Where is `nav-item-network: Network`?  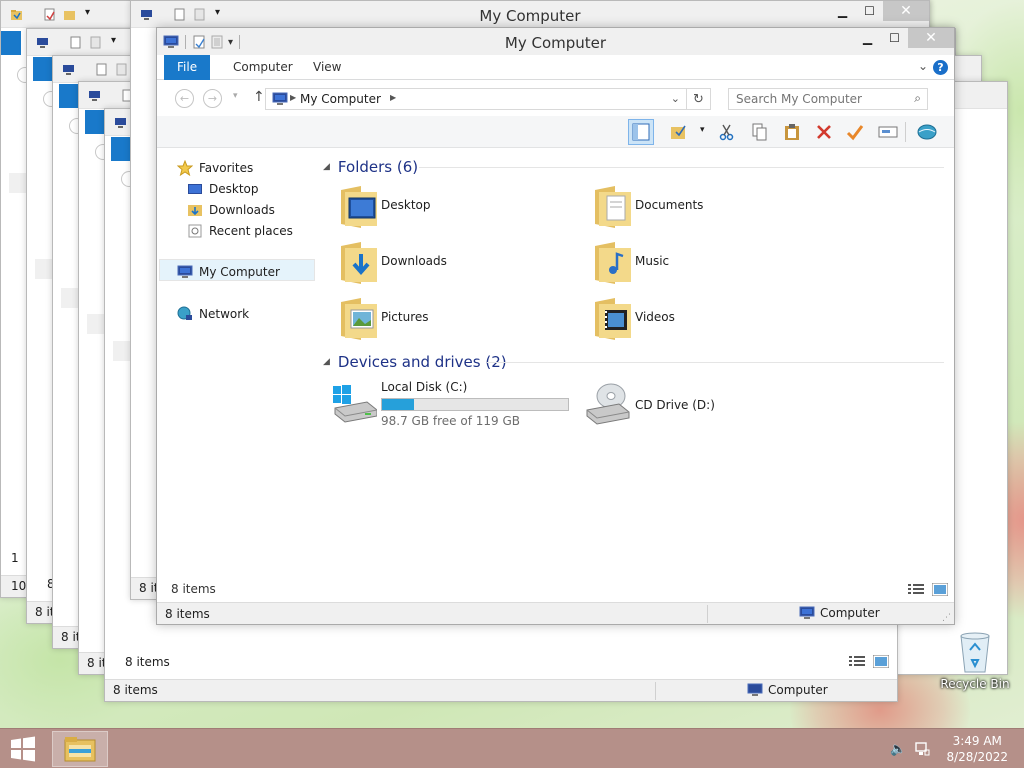
nav-item-network: Network is located at coordinates (213, 314).